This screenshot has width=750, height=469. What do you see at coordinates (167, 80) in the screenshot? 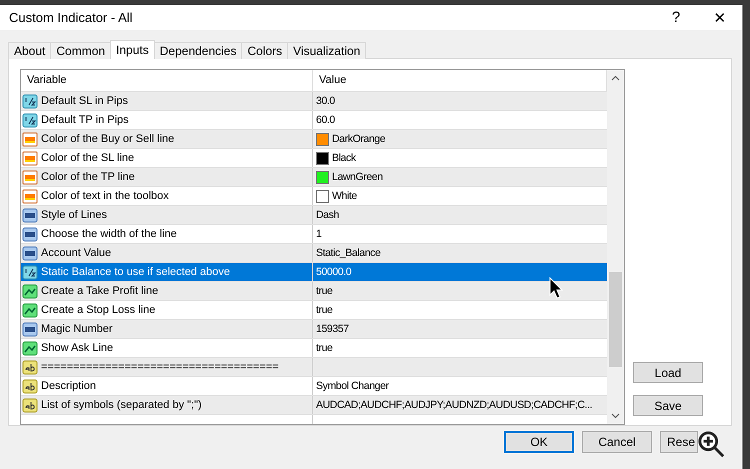
I see `column-header: Variable` at bounding box center [167, 80].